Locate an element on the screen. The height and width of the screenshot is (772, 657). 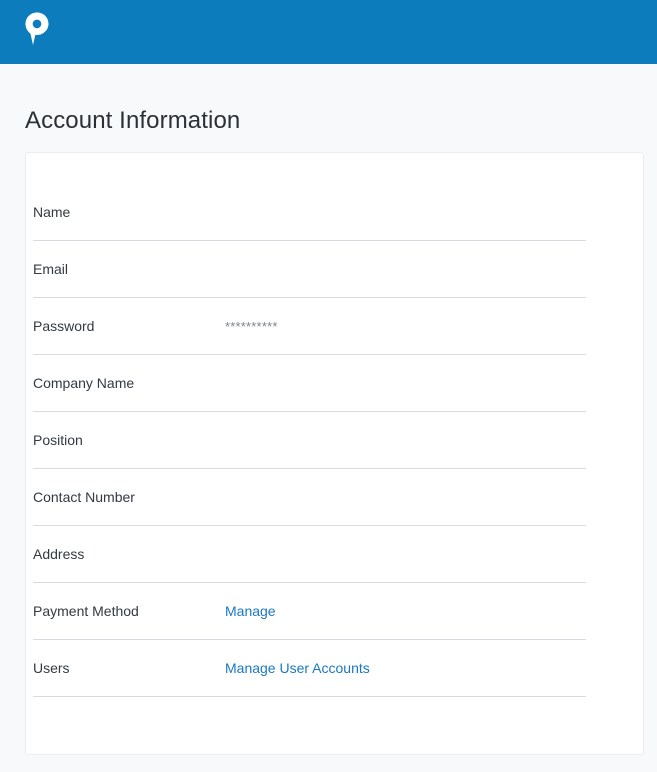
account-row-email: Email is located at coordinates (309, 269).